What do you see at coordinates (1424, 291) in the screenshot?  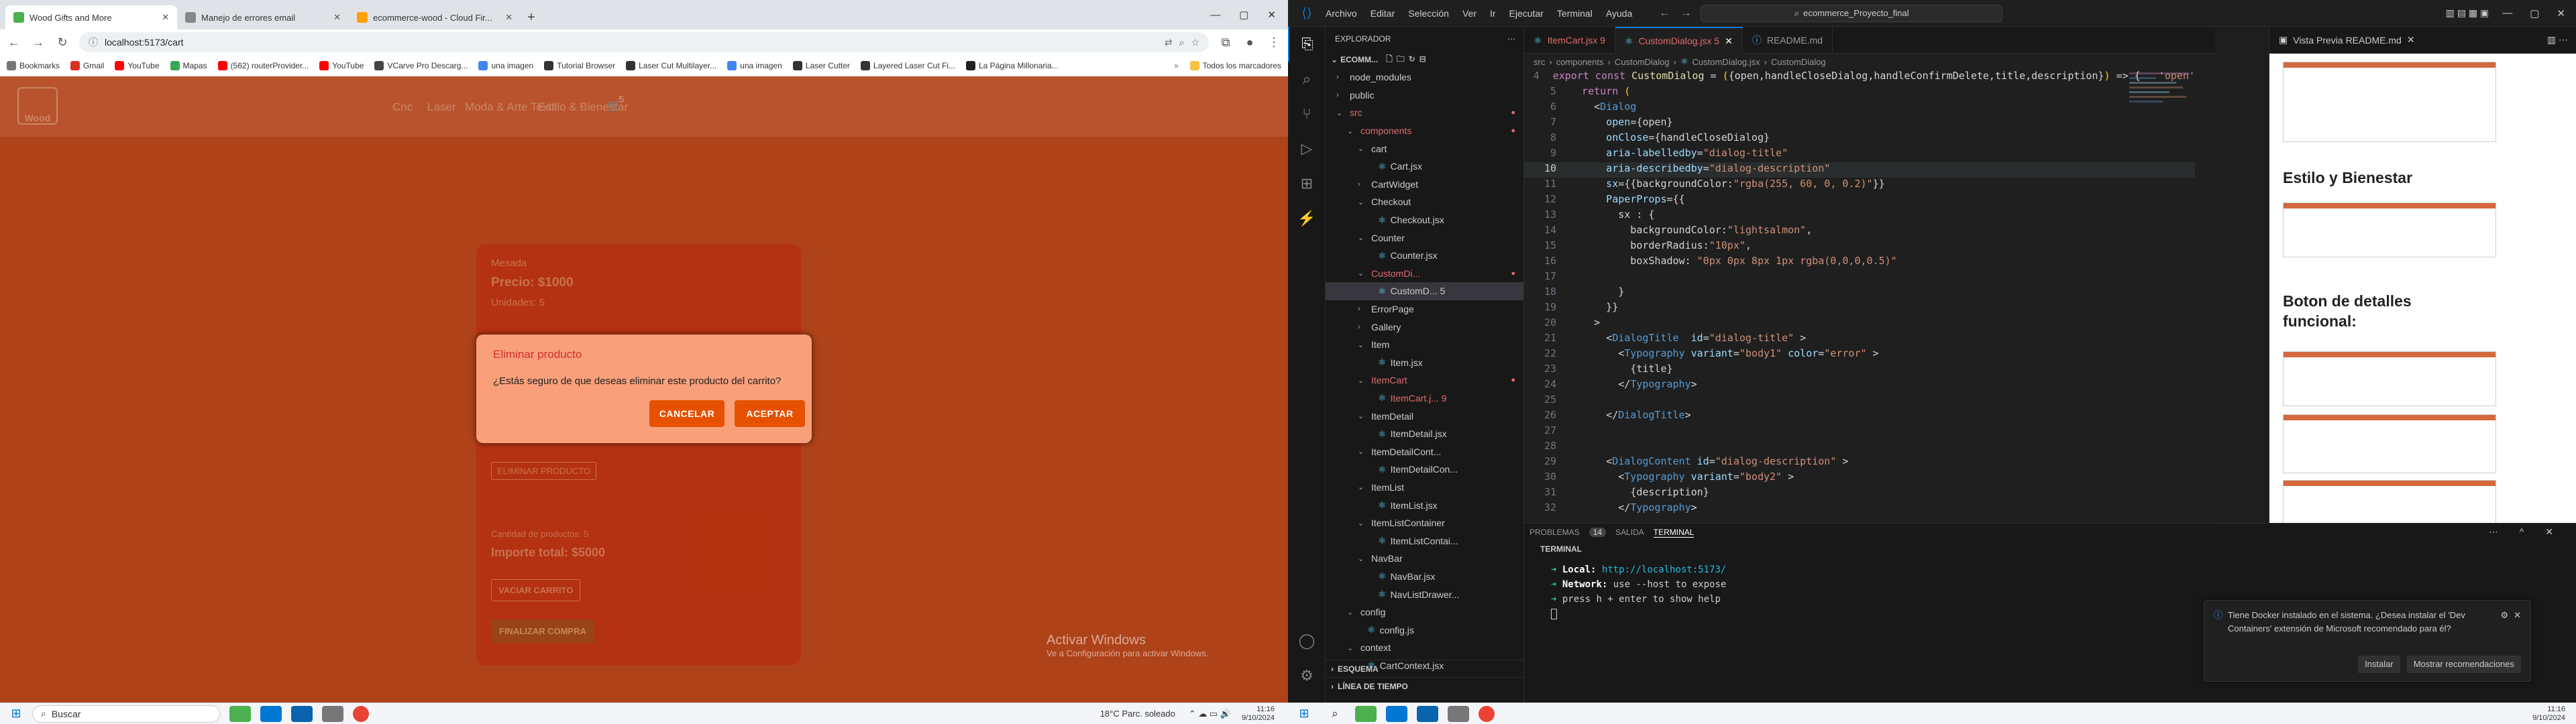 I see `tree-file: ⚛ CustomD... 5` at bounding box center [1424, 291].